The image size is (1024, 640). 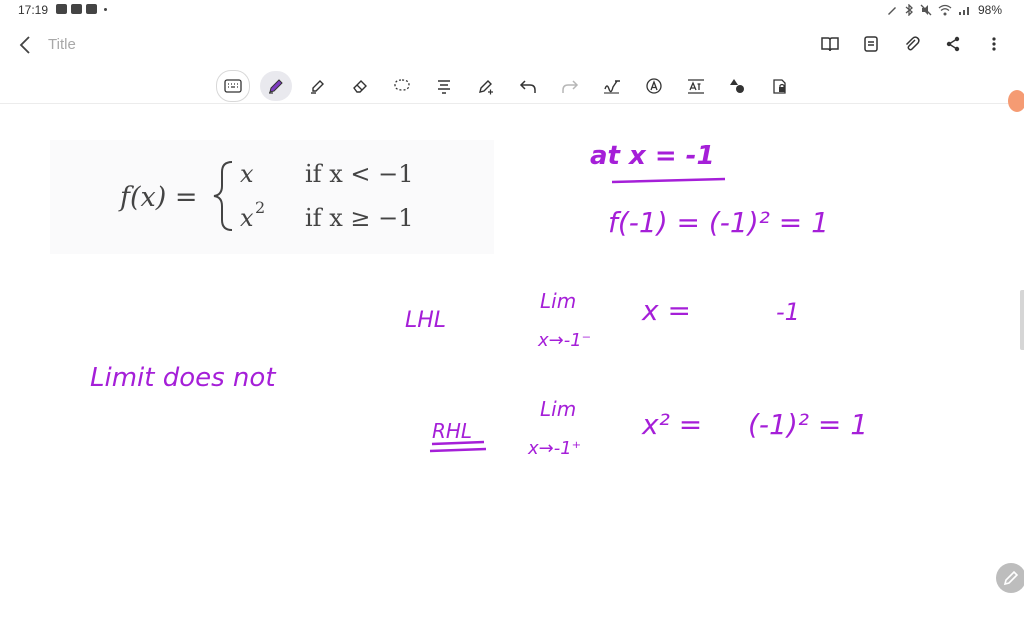 I want to click on pen-settings-tool, so click(x=486, y=86).